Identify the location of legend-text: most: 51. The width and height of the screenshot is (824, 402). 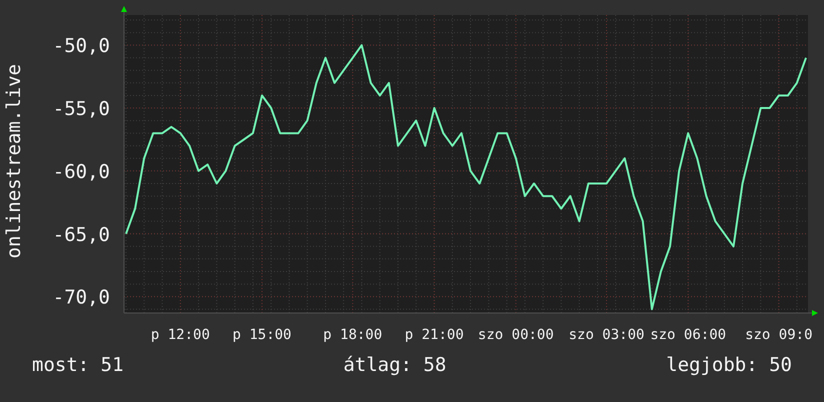
(78, 365).